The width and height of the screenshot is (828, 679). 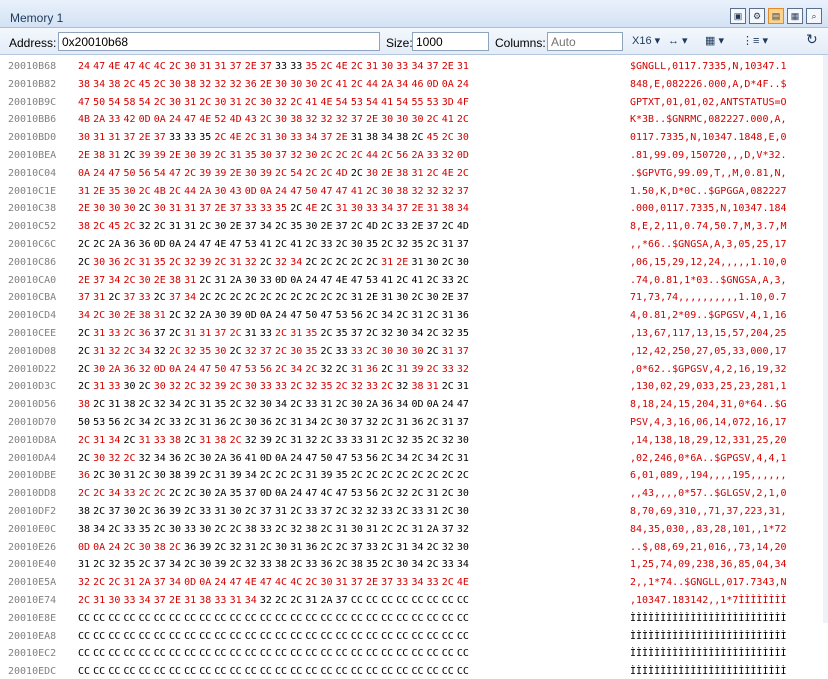 I want to click on row-ascii: .$GPVTG,99.09,T,,M,0.81,N,, so click(x=727, y=173).